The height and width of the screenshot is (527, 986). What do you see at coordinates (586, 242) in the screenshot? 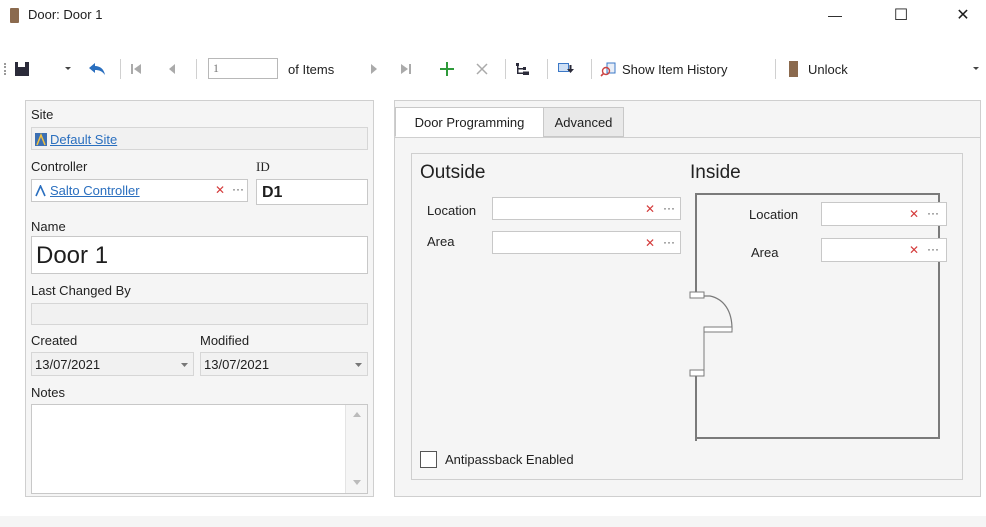
I see `outside-area-field: ✕ ···` at bounding box center [586, 242].